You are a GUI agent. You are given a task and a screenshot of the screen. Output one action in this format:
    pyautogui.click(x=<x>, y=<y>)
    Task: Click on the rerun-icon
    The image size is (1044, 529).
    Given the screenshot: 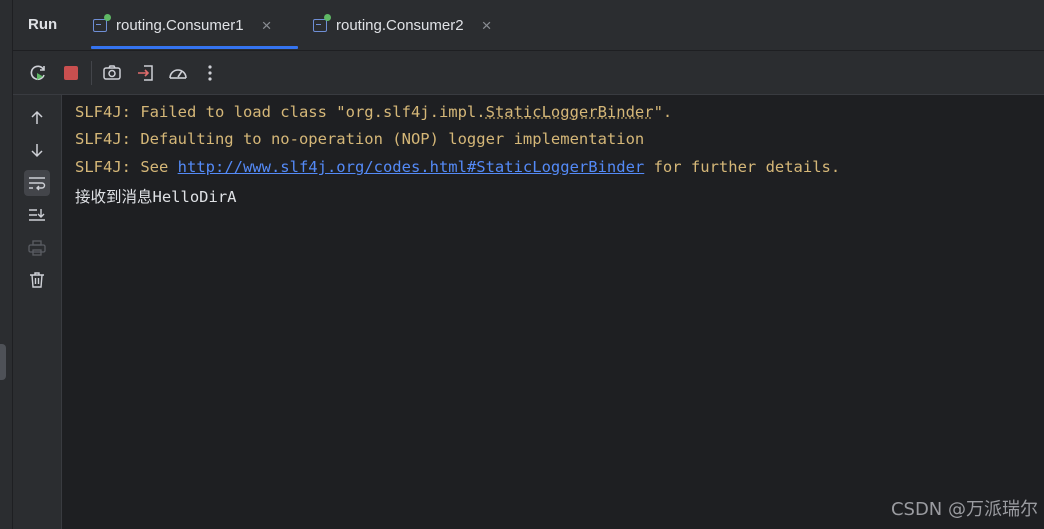 What is the action you would take?
    pyautogui.click(x=37, y=73)
    